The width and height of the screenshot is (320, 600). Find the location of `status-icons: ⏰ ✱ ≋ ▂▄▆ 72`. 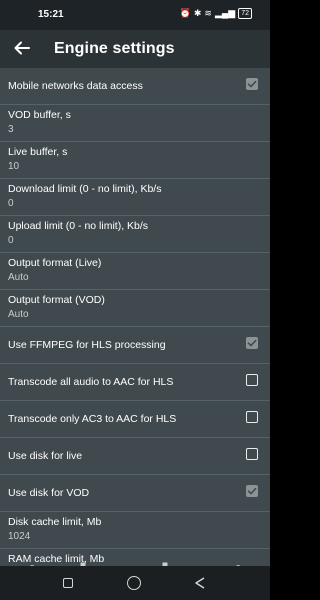

status-icons: ⏰ ✱ ≋ ▂▄▆ 72 is located at coordinates (216, 13).